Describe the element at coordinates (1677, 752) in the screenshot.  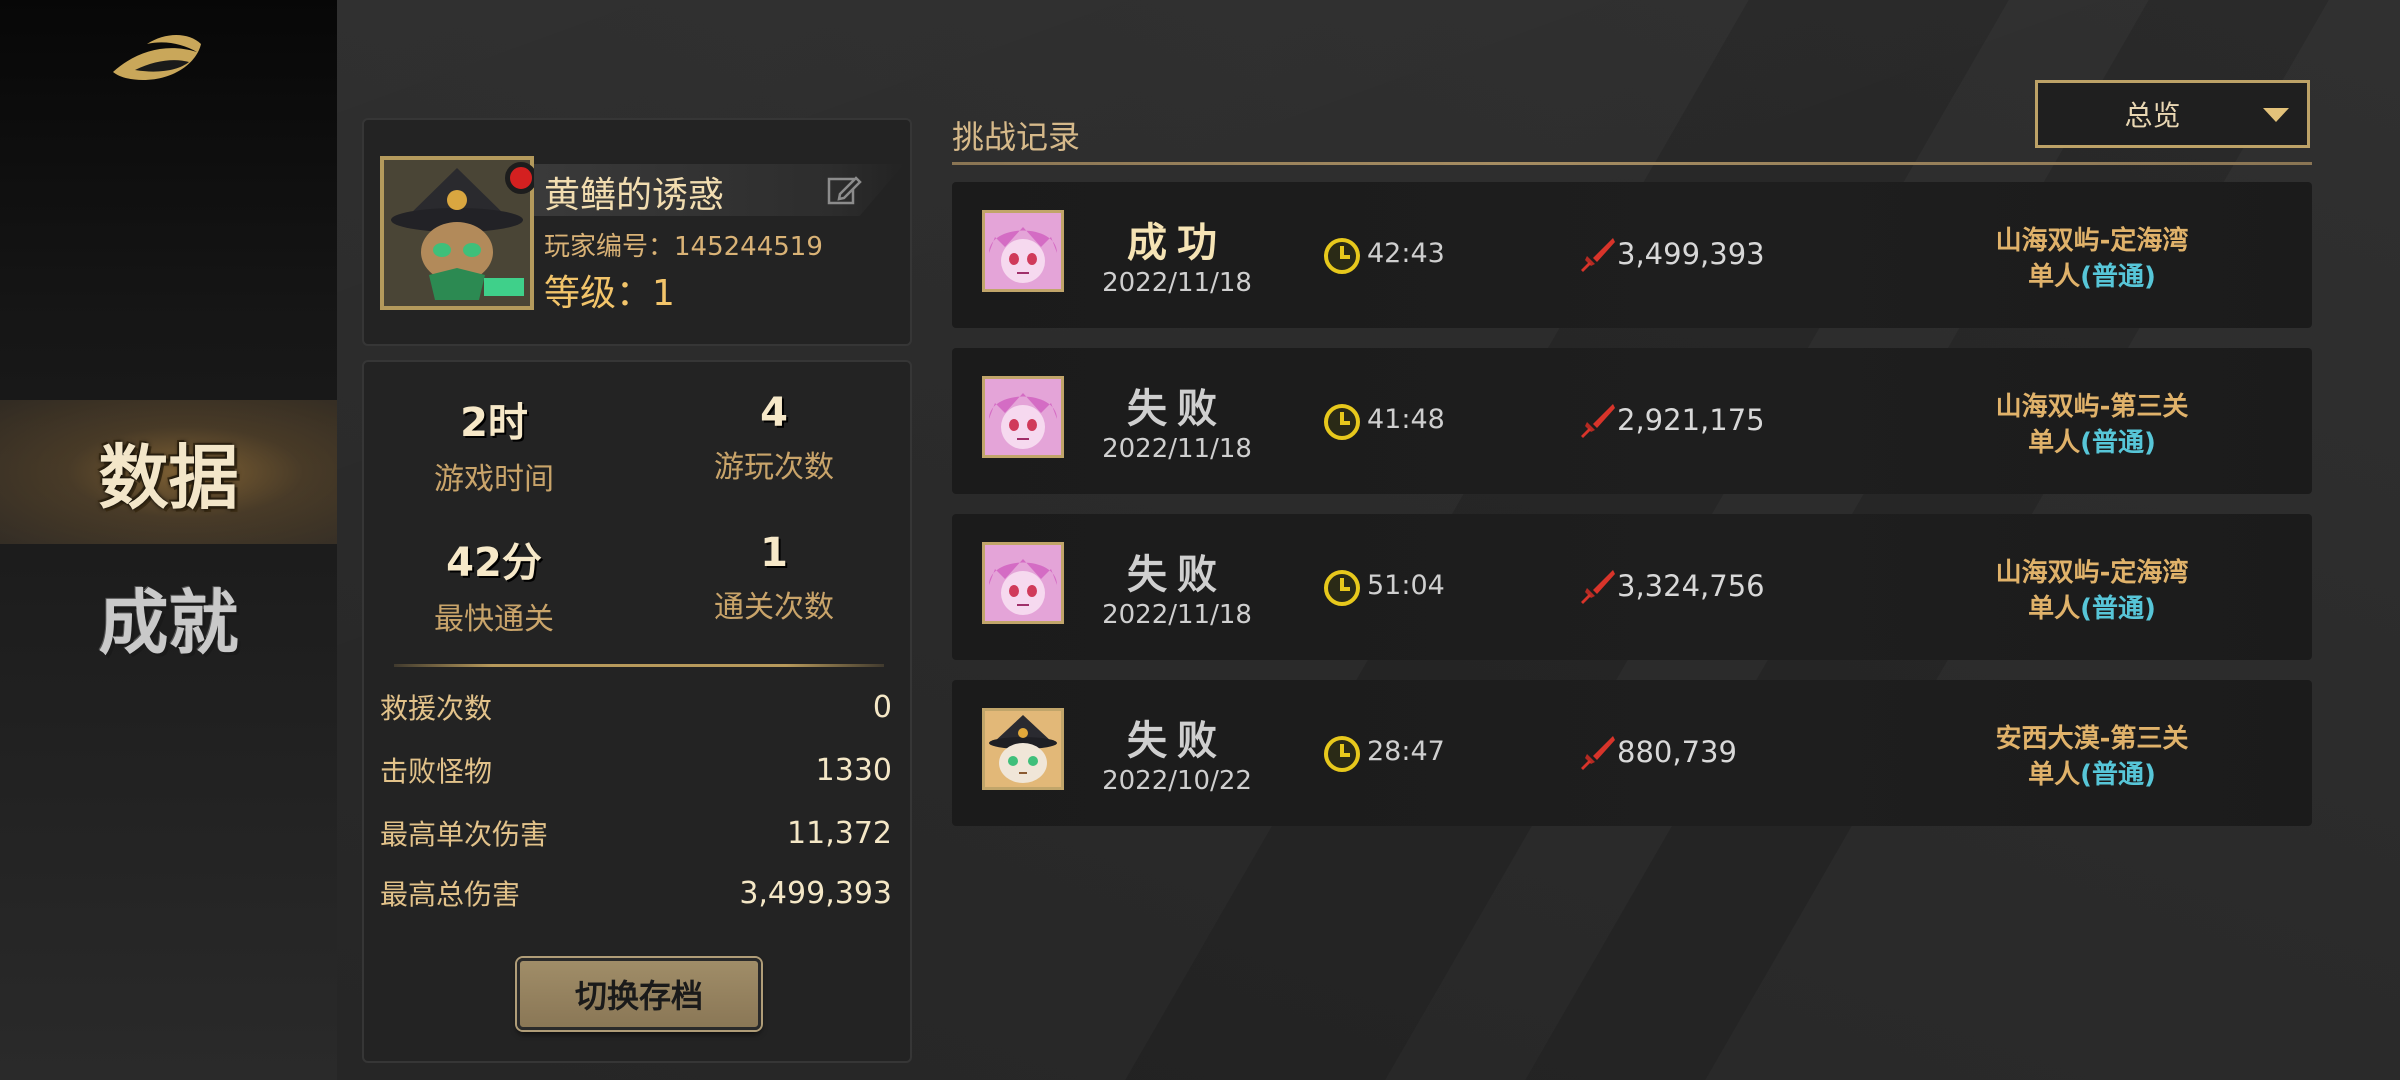
I see `record-damage: 880,739` at that location.